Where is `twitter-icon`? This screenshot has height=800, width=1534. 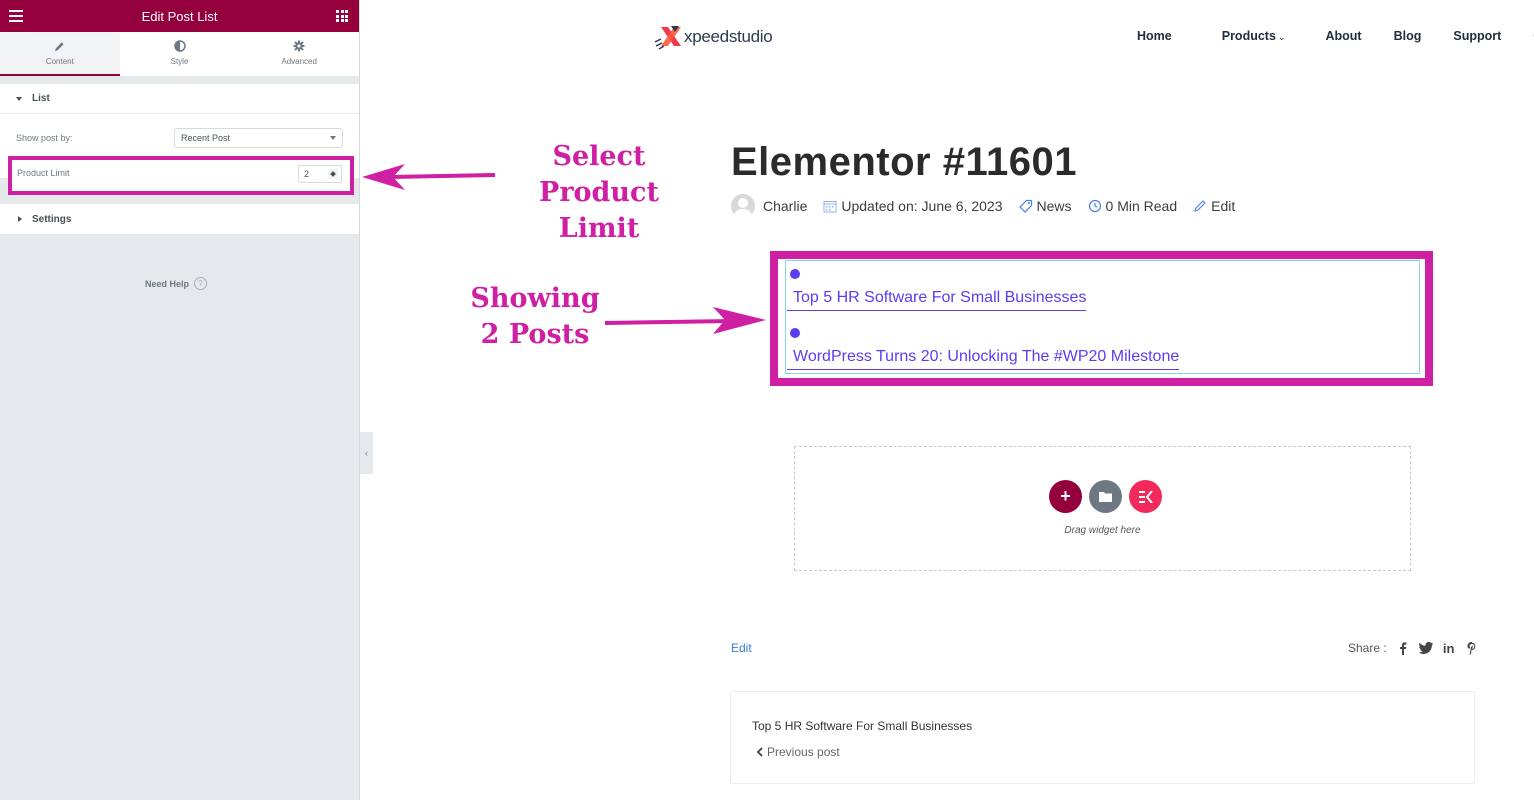
twitter-icon is located at coordinates (1425, 648).